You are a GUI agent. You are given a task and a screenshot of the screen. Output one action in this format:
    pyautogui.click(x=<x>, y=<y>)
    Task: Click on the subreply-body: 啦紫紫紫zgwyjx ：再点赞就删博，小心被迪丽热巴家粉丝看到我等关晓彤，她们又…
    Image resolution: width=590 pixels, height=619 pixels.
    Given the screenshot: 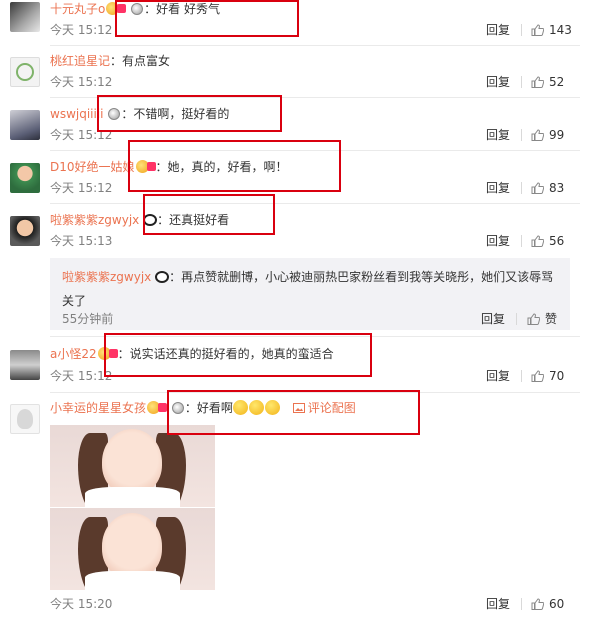 What is the action you would take?
    pyautogui.click(x=312, y=289)
    